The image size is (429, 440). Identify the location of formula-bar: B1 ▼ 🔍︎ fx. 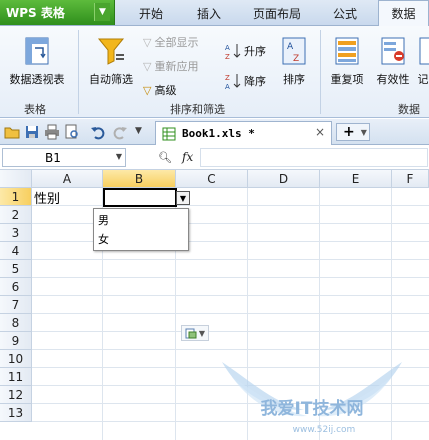
(214, 158).